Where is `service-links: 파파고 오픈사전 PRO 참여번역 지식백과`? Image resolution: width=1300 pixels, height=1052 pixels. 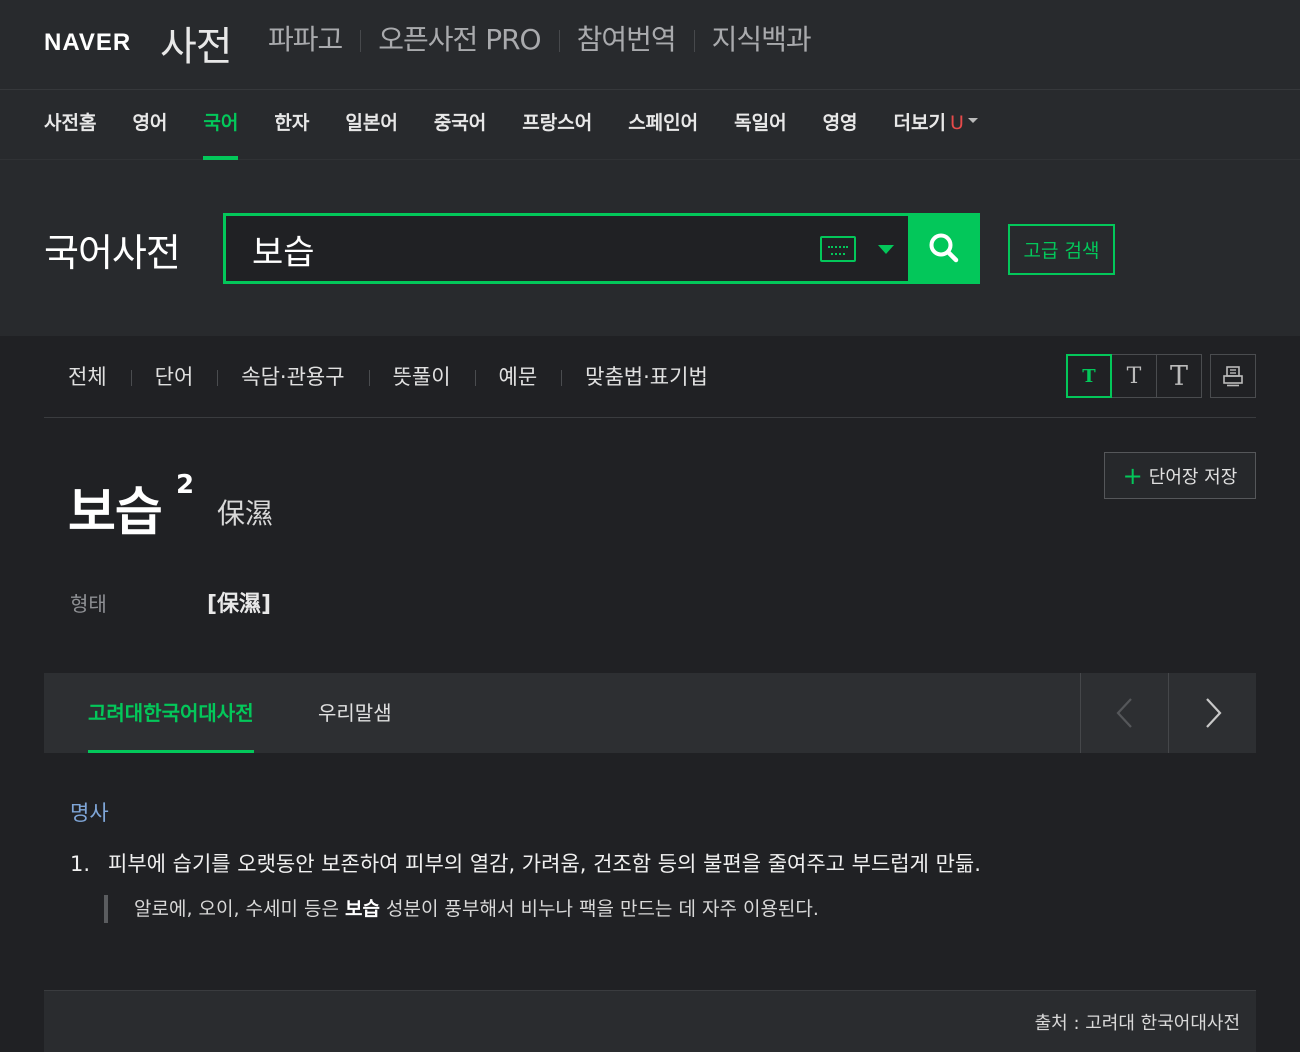 service-links: 파파고 오픈사전 PRO 참여번역 지식백과 is located at coordinates (539, 40).